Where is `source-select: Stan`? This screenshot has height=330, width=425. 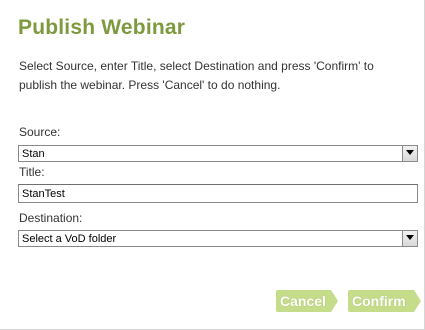
source-select: Stan is located at coordinates (218, 153).